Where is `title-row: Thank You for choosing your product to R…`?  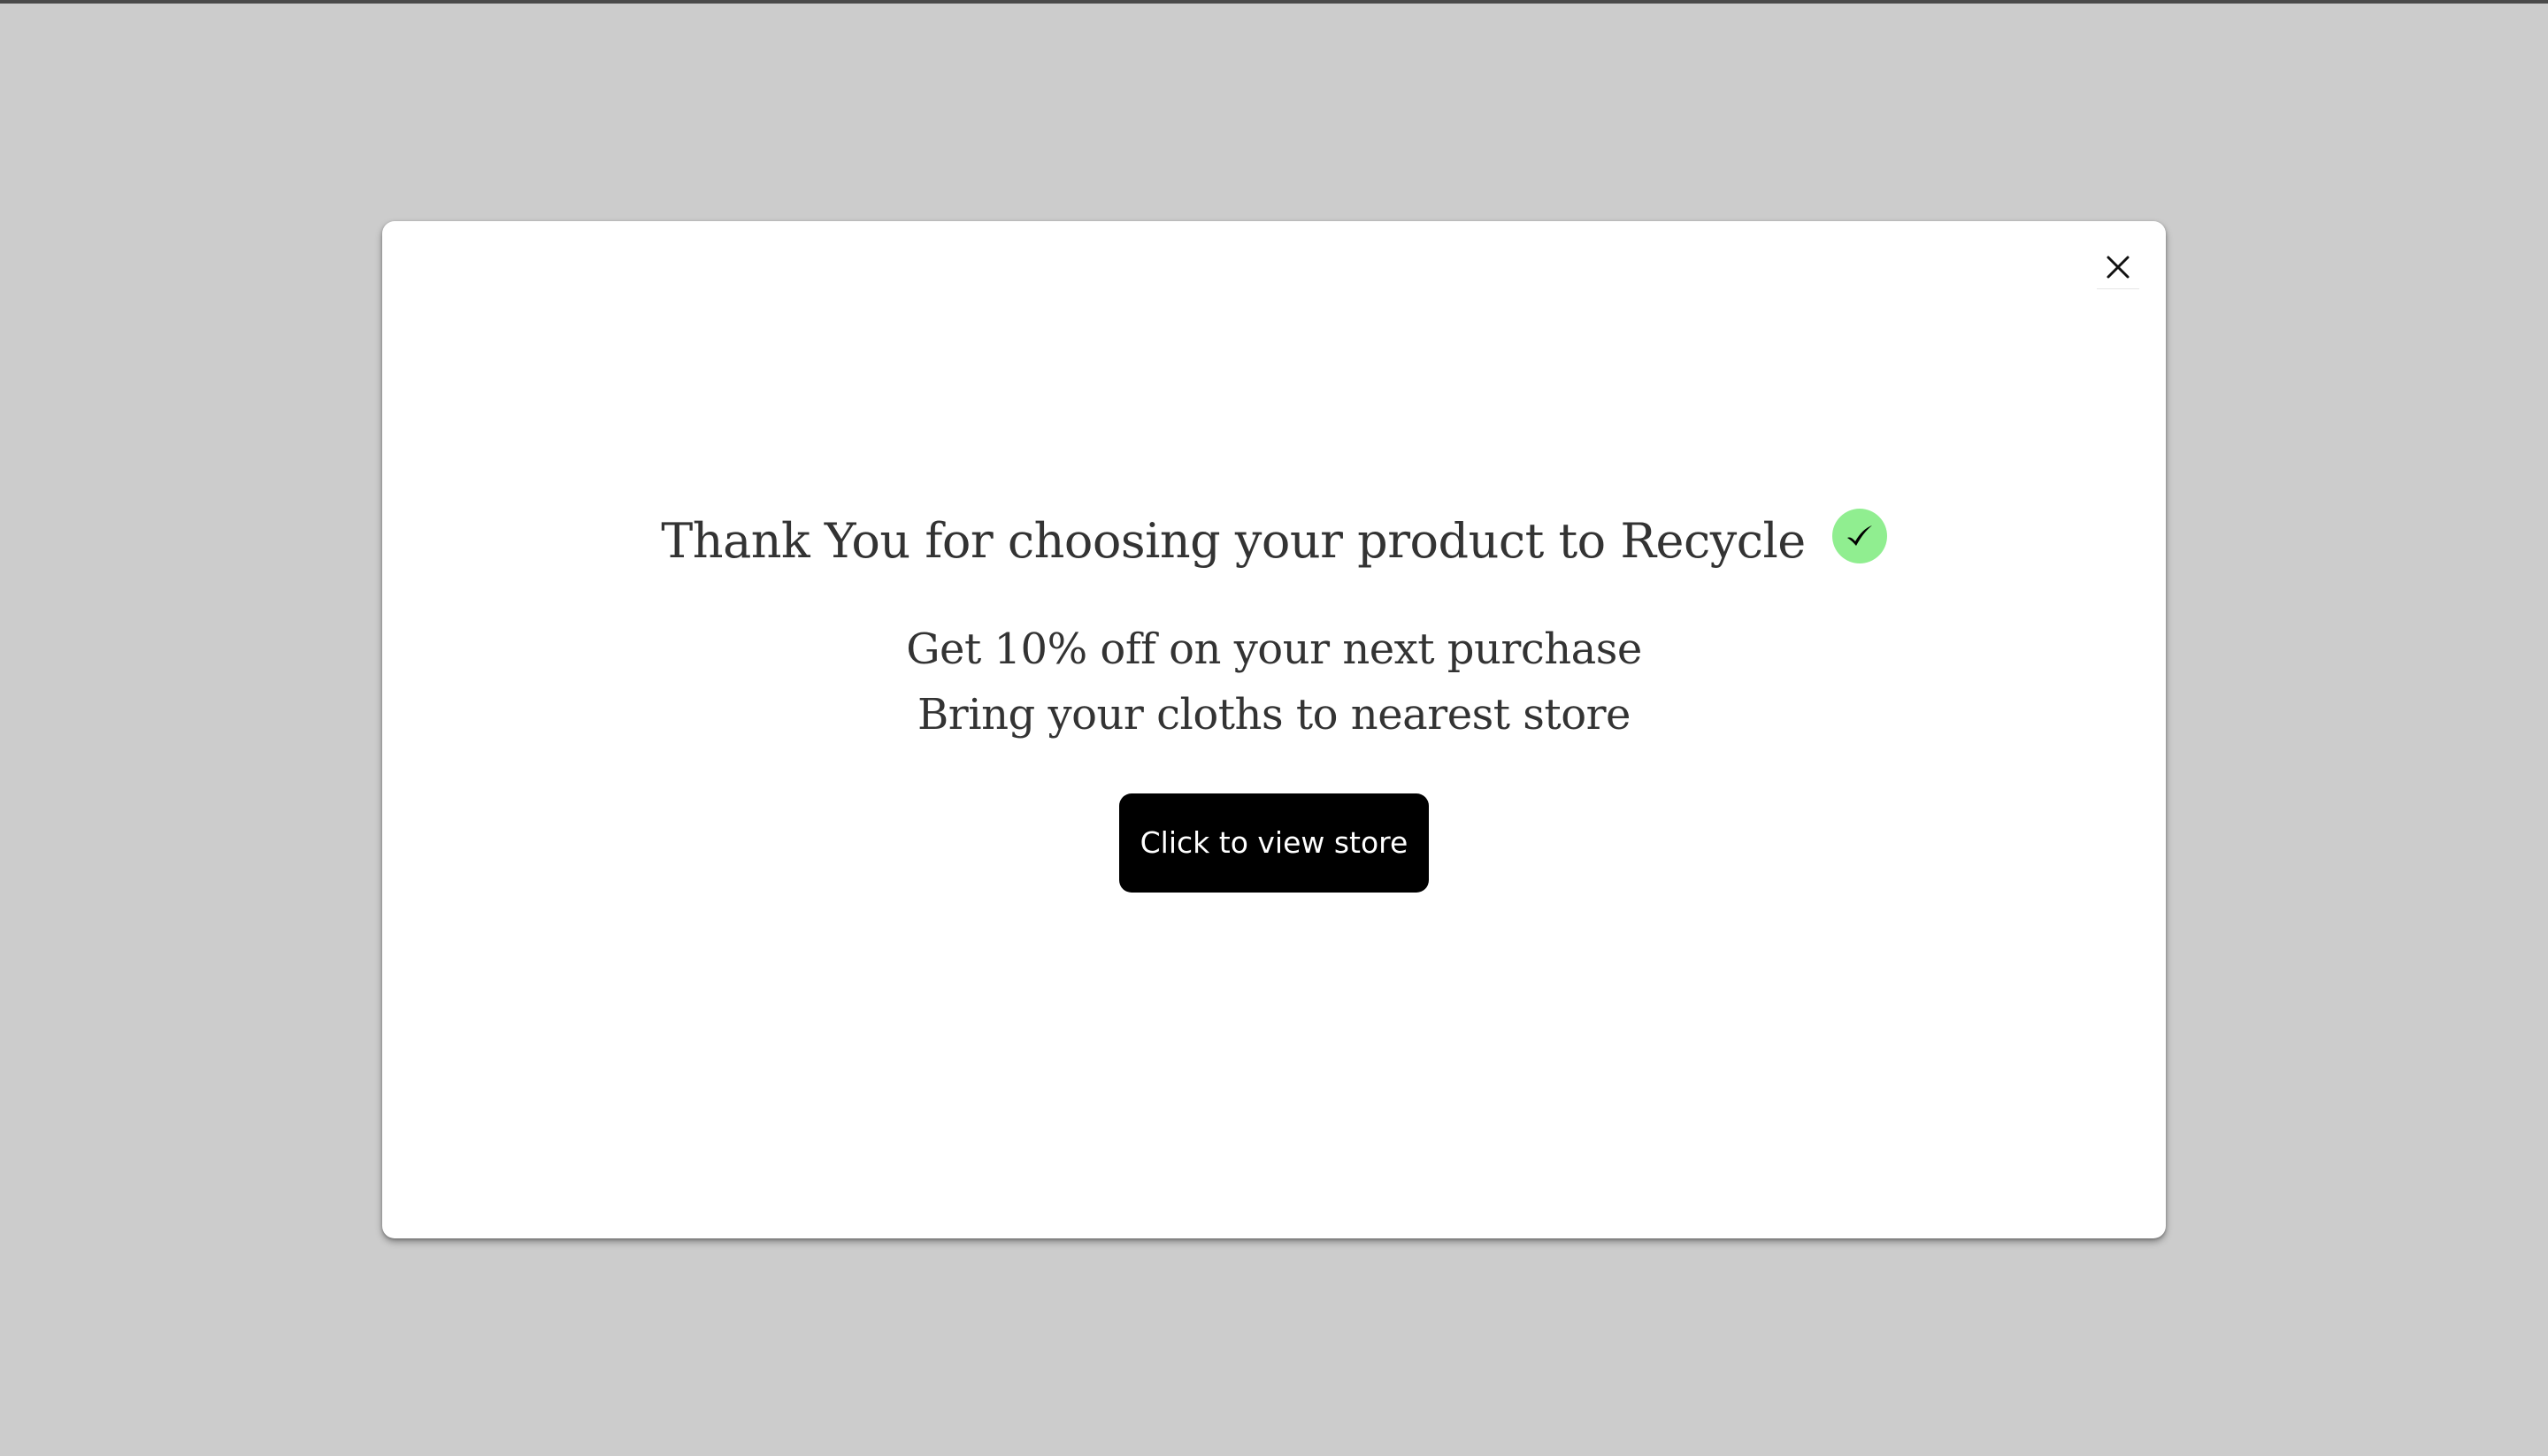 title-row: Thank You for choosing your product to R… is located at coordinates (1274, 540).